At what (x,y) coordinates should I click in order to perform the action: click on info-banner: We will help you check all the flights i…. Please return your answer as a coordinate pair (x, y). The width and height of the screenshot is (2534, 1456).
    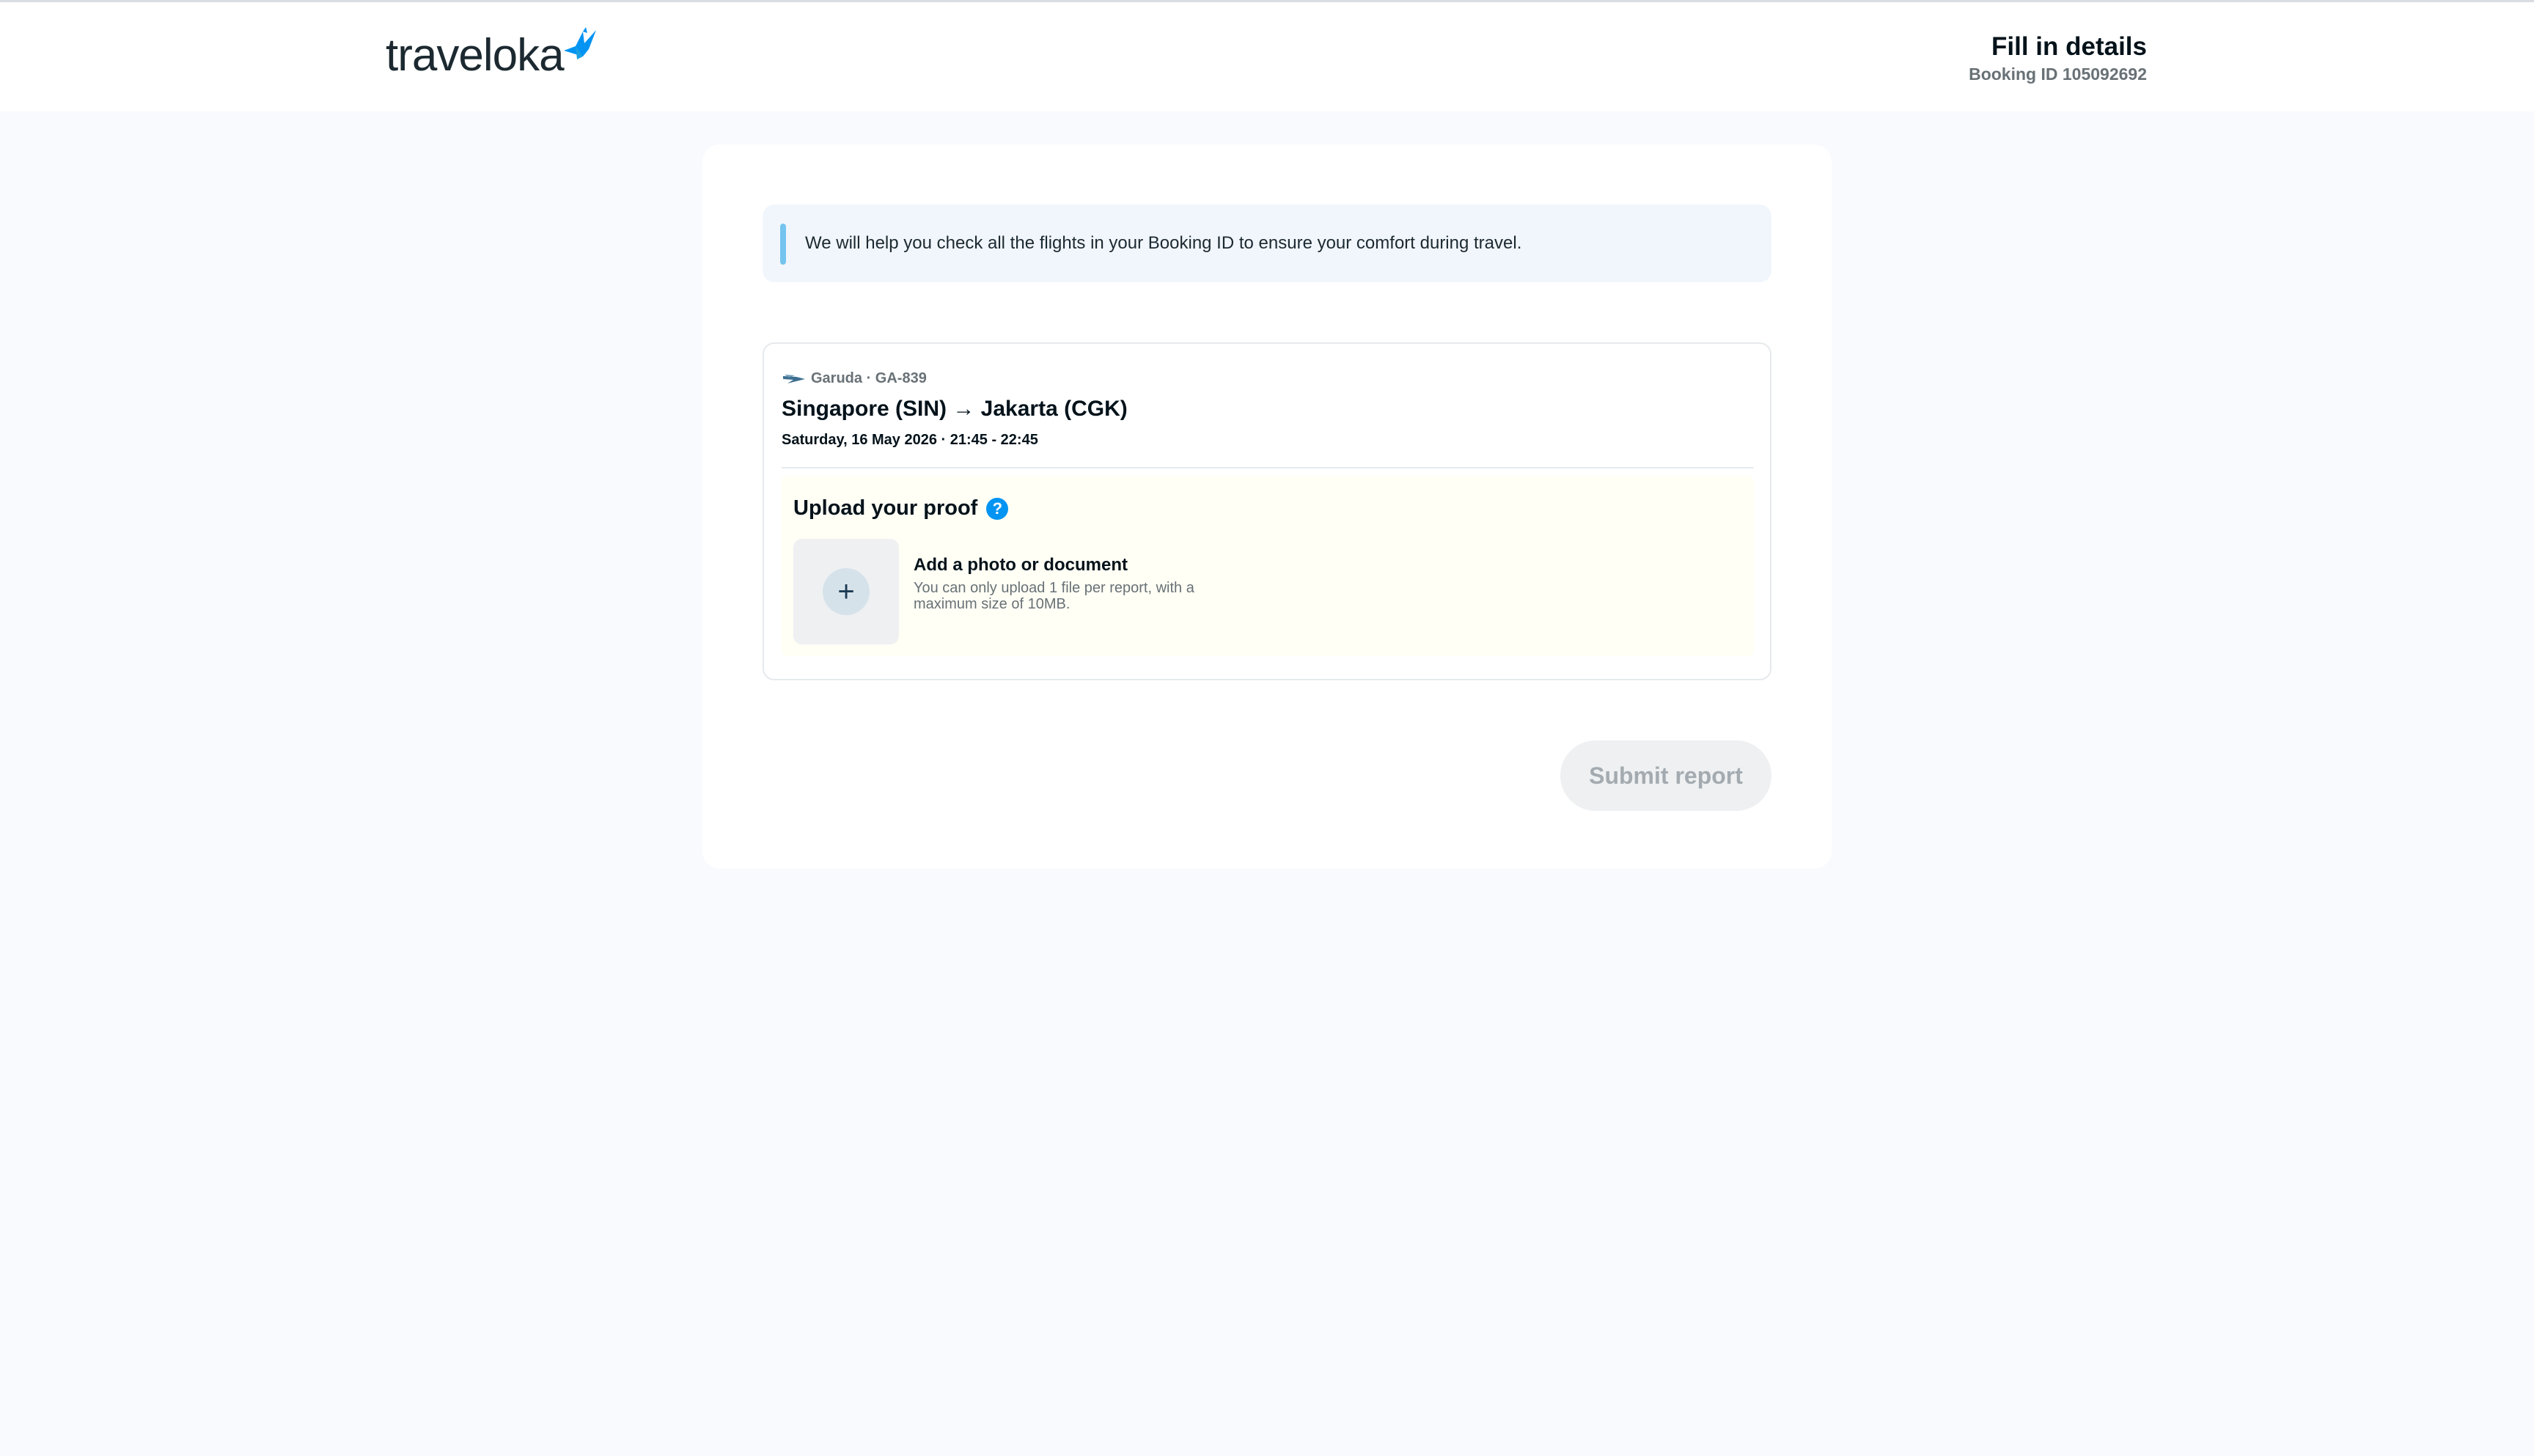
    Looking at the image, I should click on (1267, 243).